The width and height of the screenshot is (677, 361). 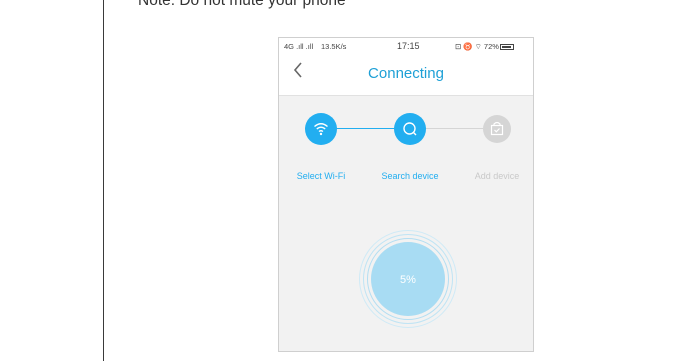 I want to click on status-right-text: ⊡ ♉ ⌔ 72%, so click(x=477, y=46).